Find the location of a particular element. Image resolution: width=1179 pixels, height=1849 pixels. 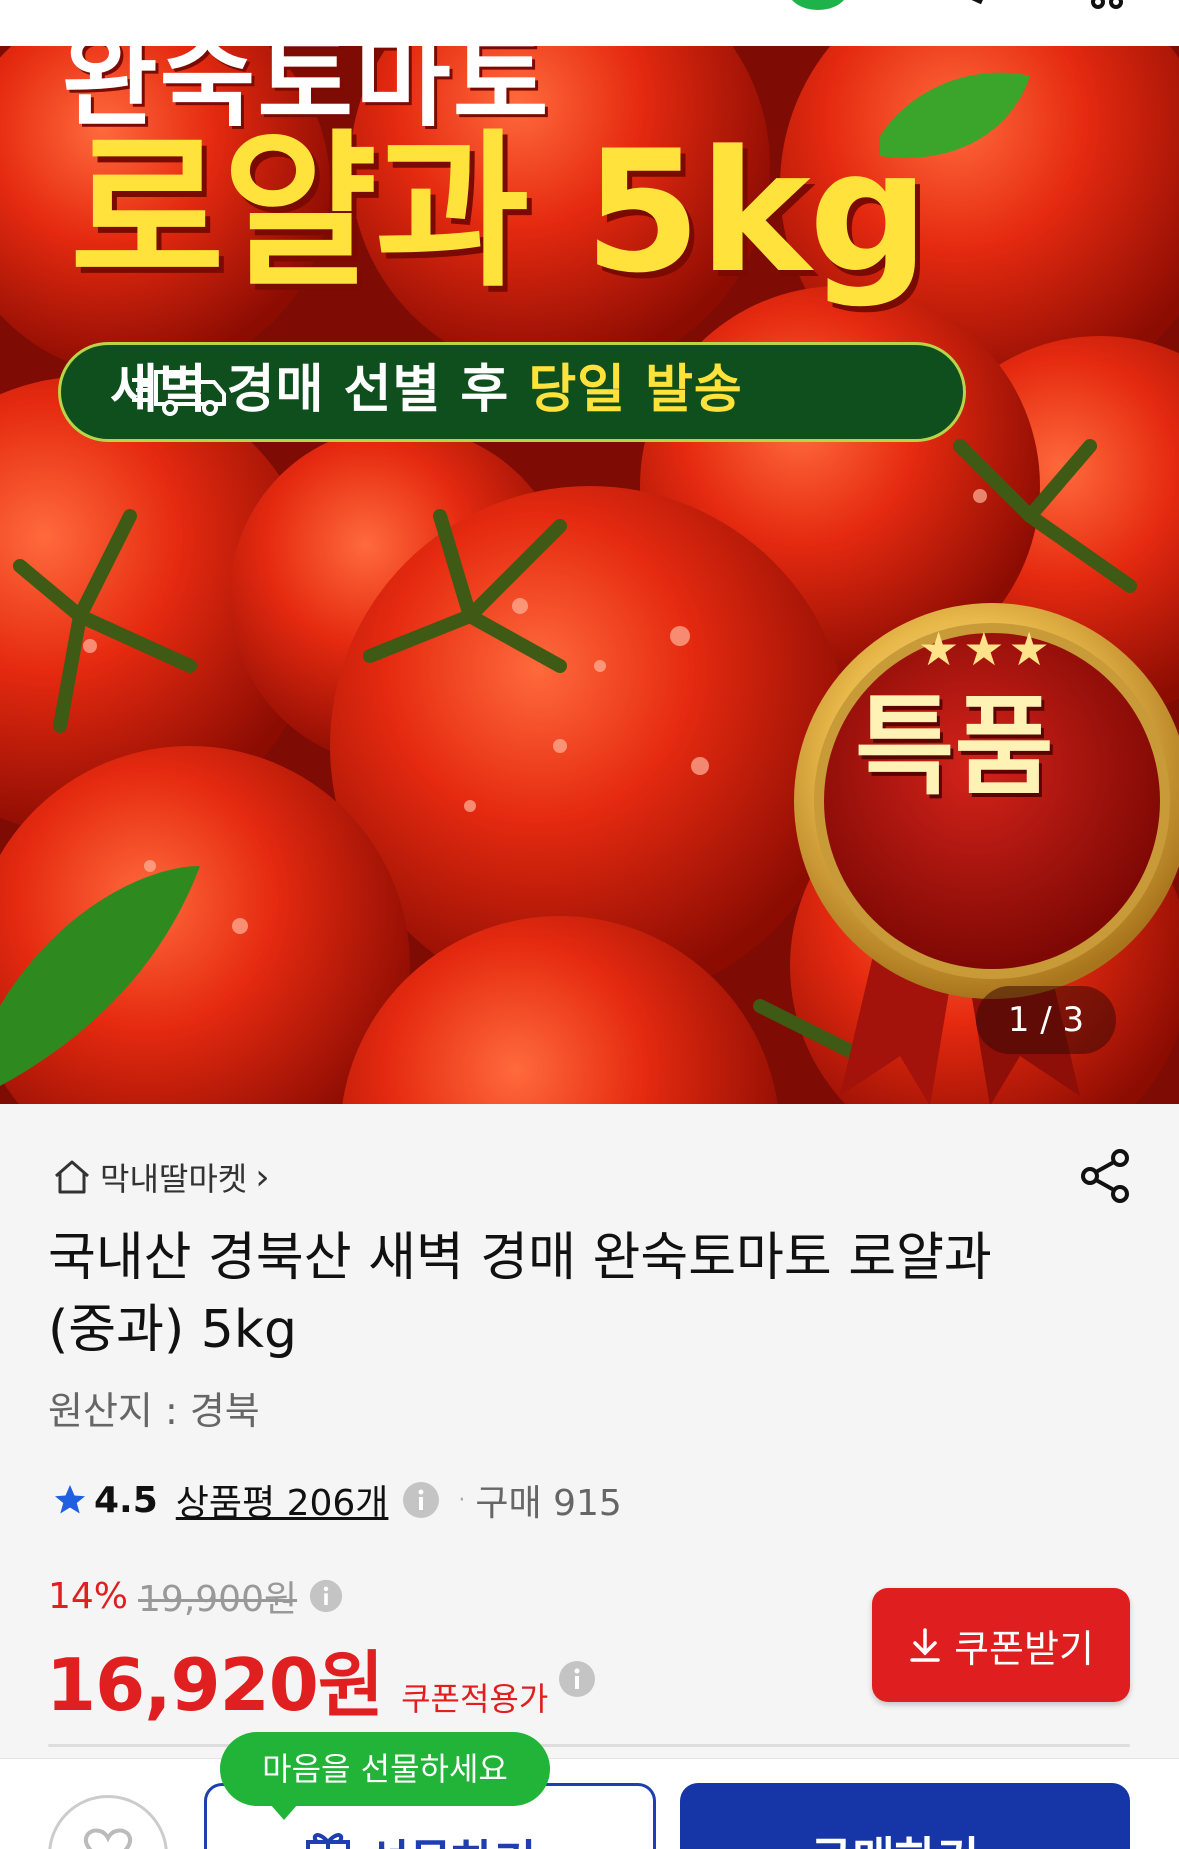

notification-dot is located at coordinates (818, 5).